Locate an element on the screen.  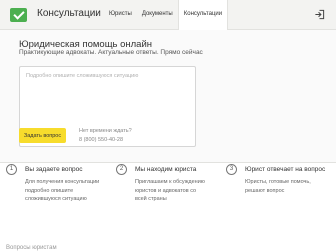
nav-item-lawyers: Юристы is located at coordinates (120, 15).